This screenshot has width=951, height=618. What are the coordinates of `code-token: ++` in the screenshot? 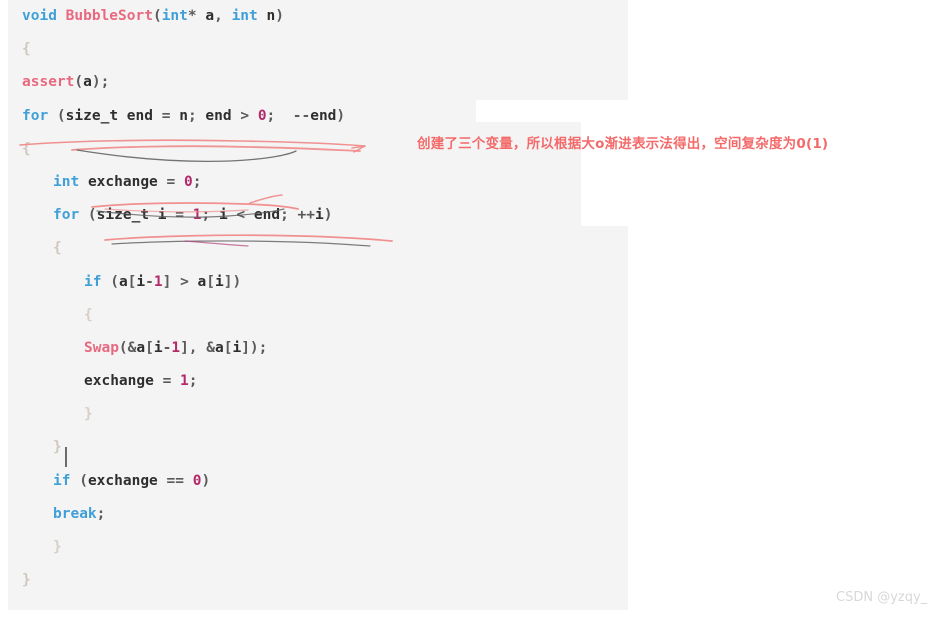 It's located at (306, 215).